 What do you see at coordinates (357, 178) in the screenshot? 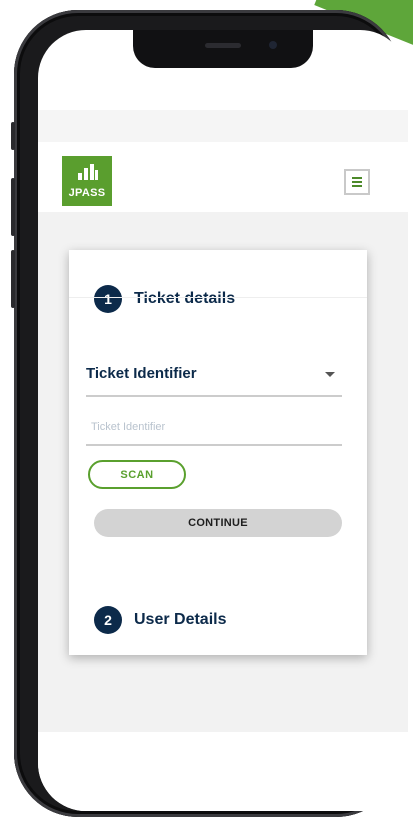
I see `hamburger-icon` at bounding box center [357, 178].